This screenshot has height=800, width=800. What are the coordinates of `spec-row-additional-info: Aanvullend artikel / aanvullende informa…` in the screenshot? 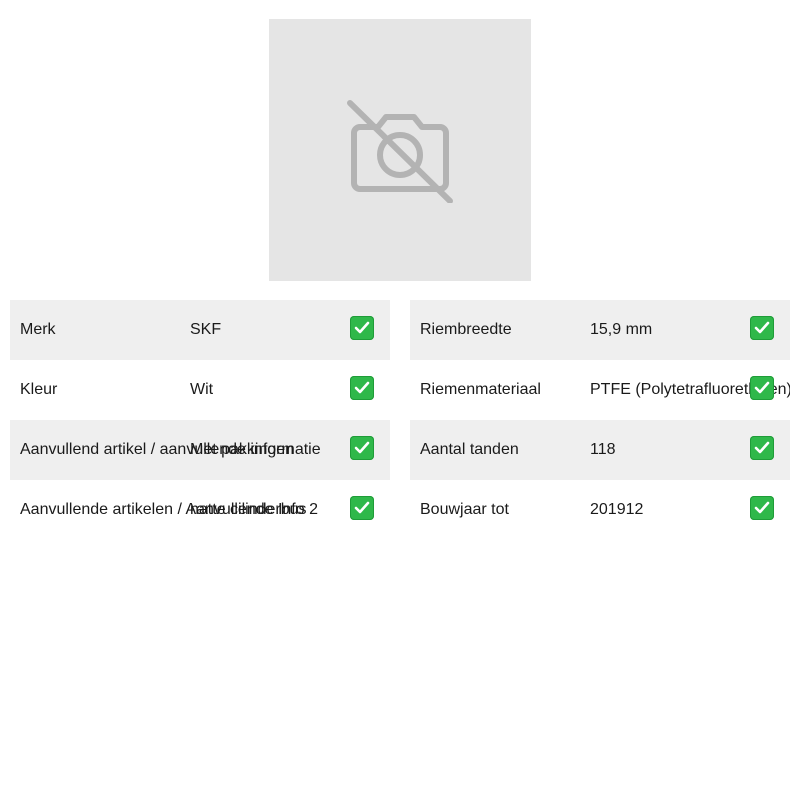 It's located at (200, 450).